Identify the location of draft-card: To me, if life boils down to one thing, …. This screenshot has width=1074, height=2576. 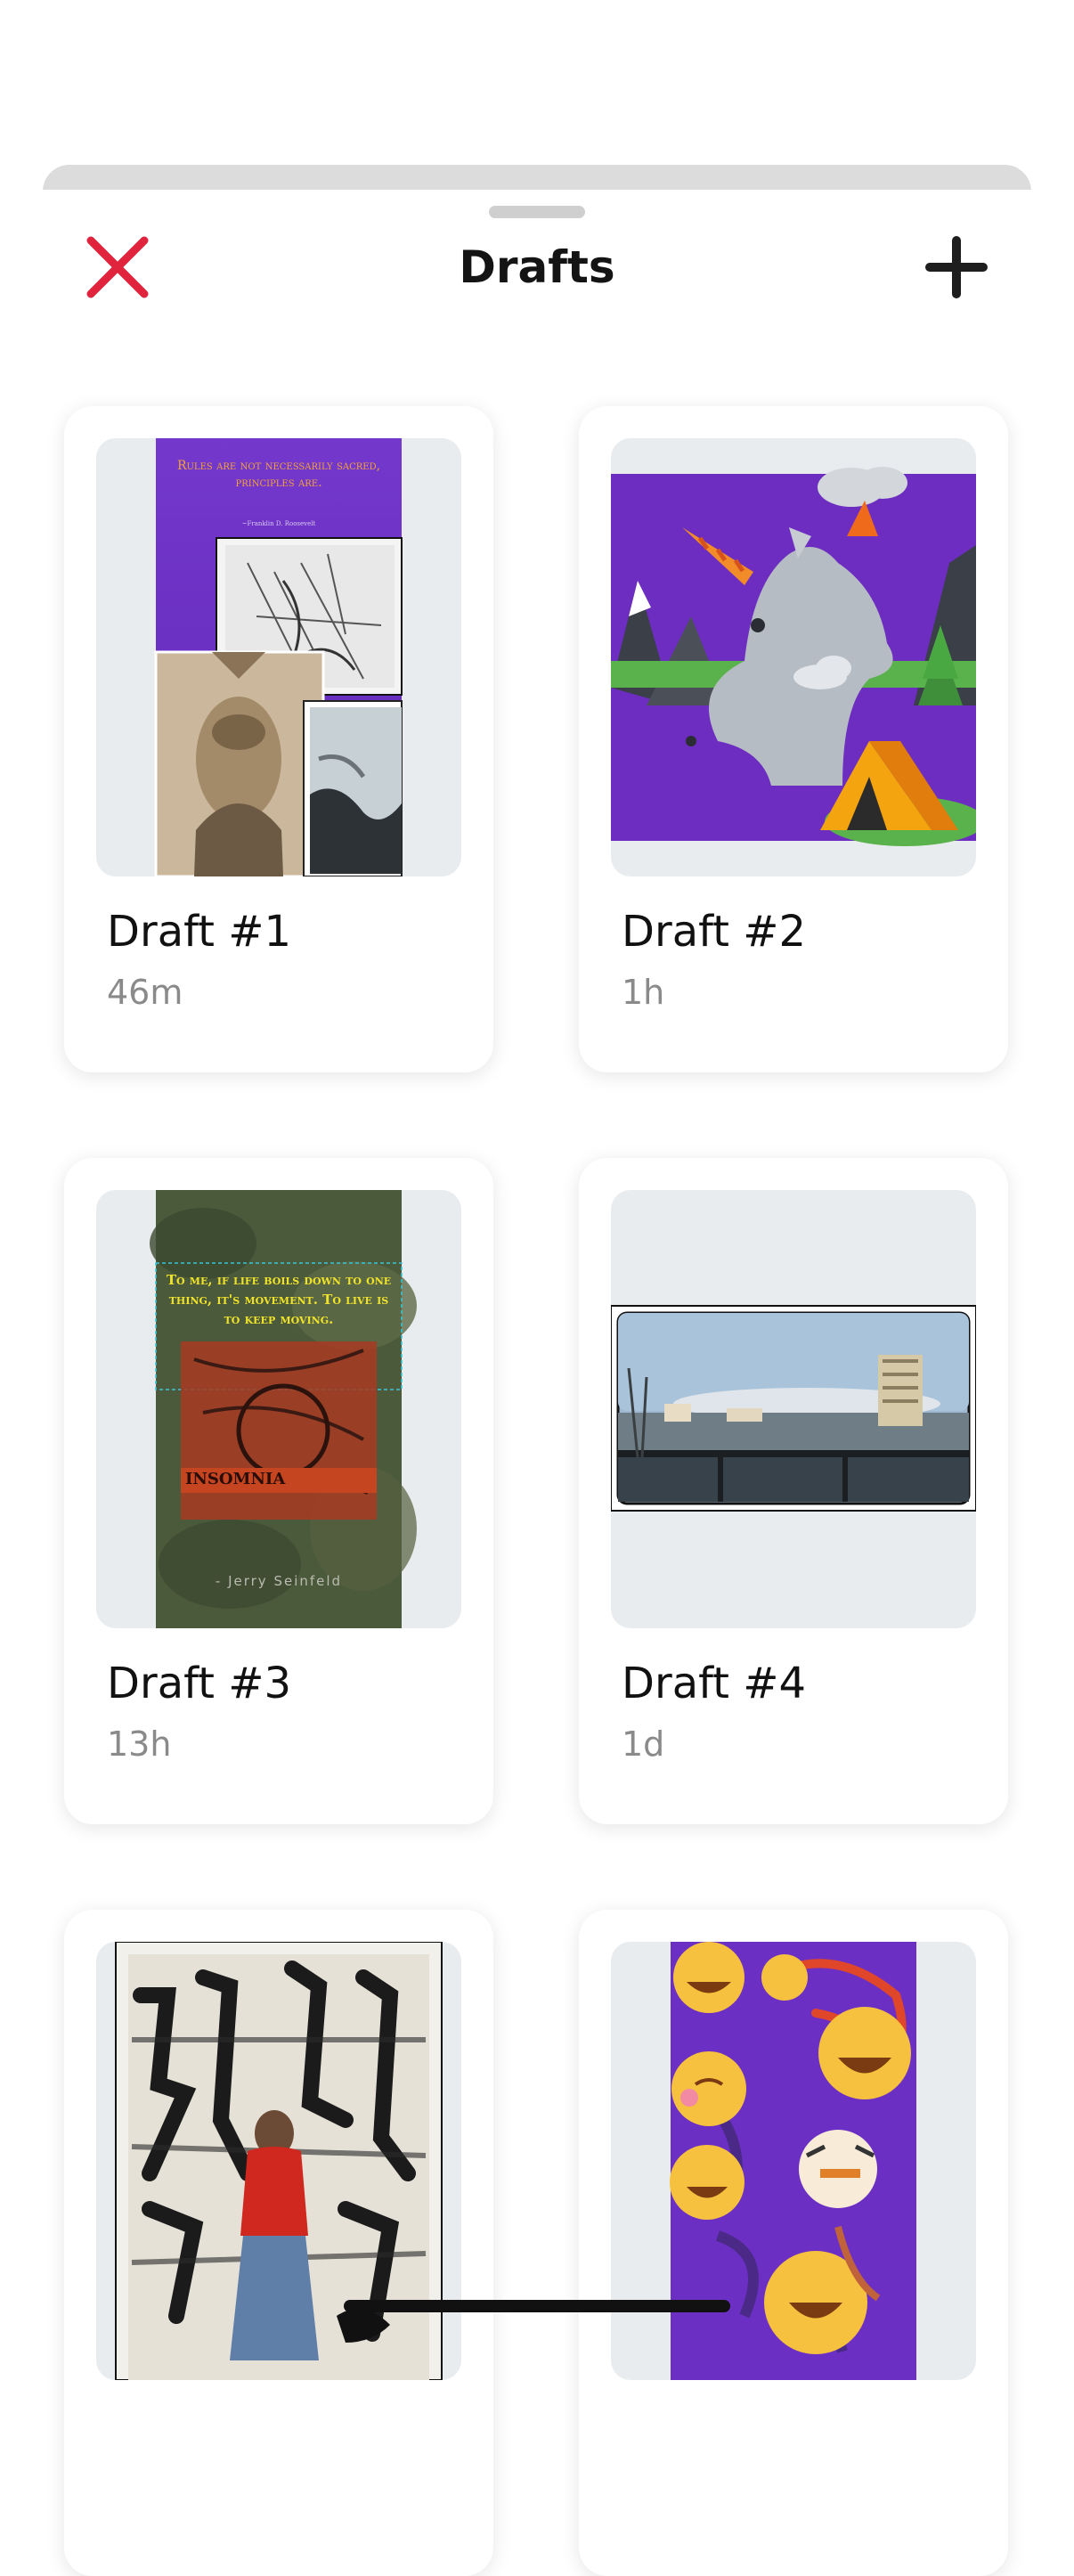
(278, 1491).